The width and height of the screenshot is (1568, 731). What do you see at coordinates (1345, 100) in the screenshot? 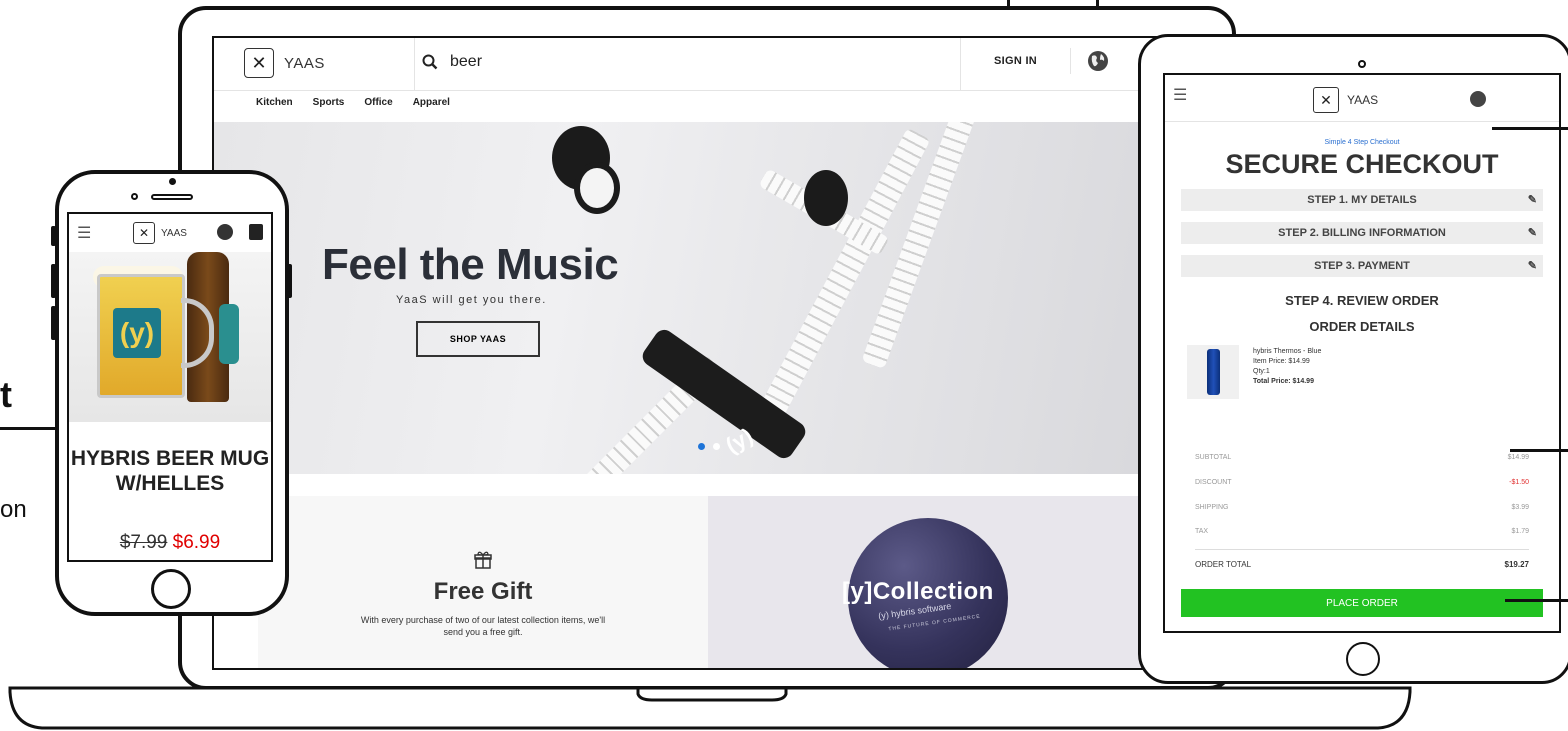
I see `tablet-logo: ✕ YAAS` at bounding box center [1345, 100].